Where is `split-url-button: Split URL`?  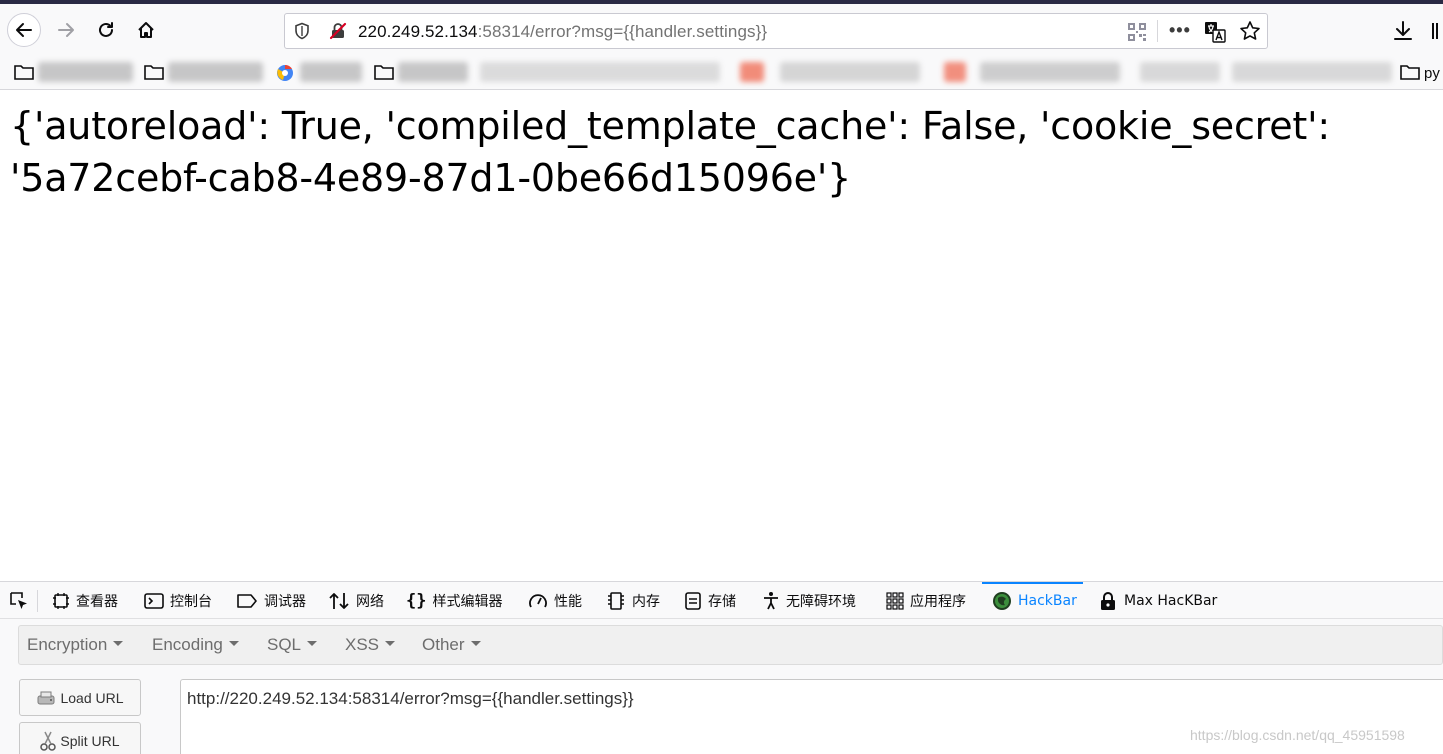
split-url-button: Split URL is located at coordinates (80, 738).